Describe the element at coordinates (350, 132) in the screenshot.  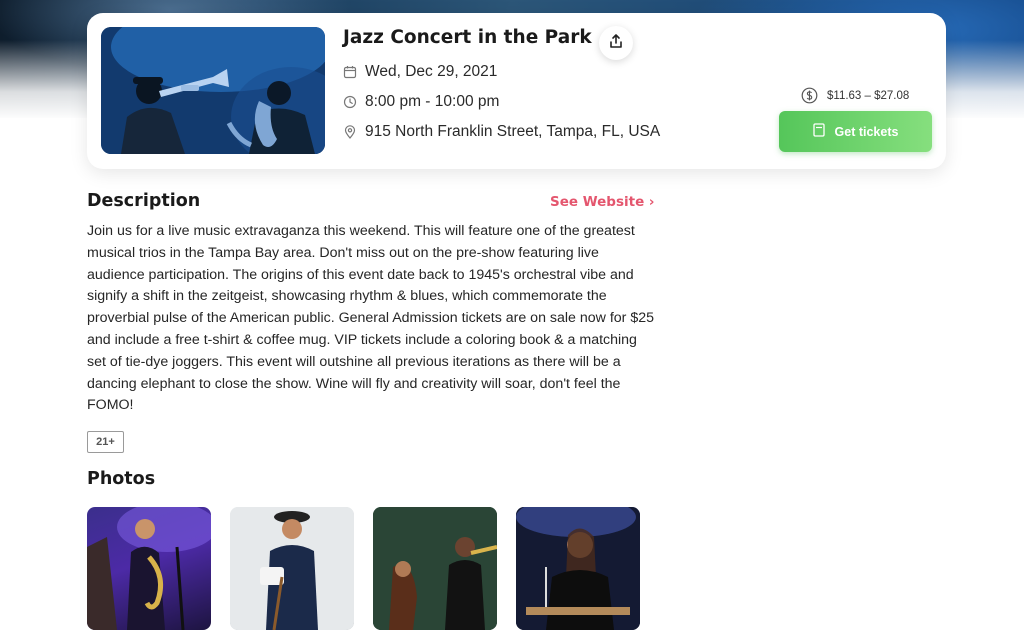
I see `location-pin-icon` at that location.